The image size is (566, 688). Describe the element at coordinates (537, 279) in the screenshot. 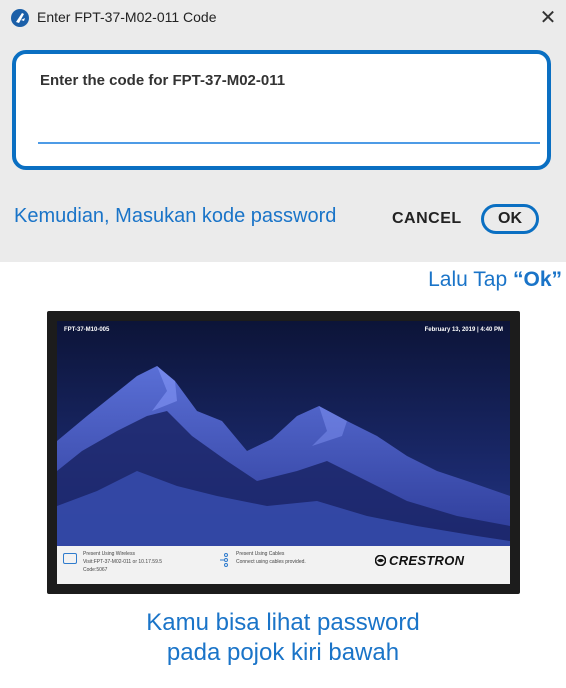

I see `instruction-tap-emphasis: “Ok”` at that location.